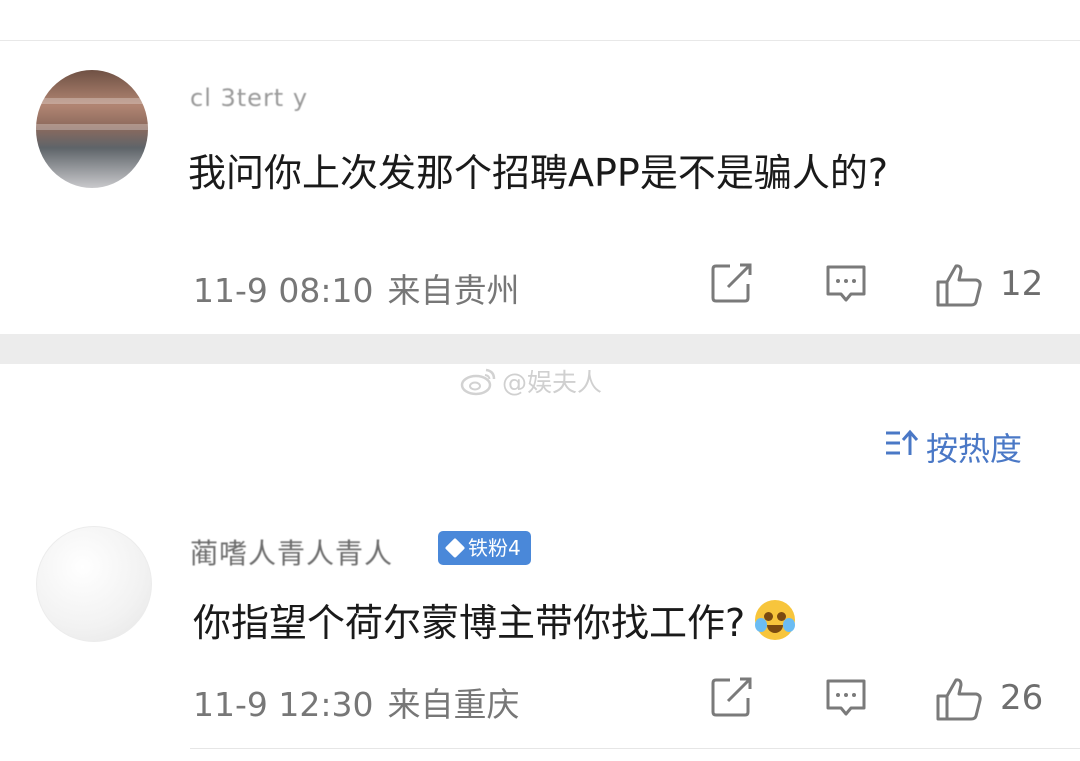  Describe the element at coordinates (249, 98) in the screenshot. I see `username: cl 3tert y` at that location.